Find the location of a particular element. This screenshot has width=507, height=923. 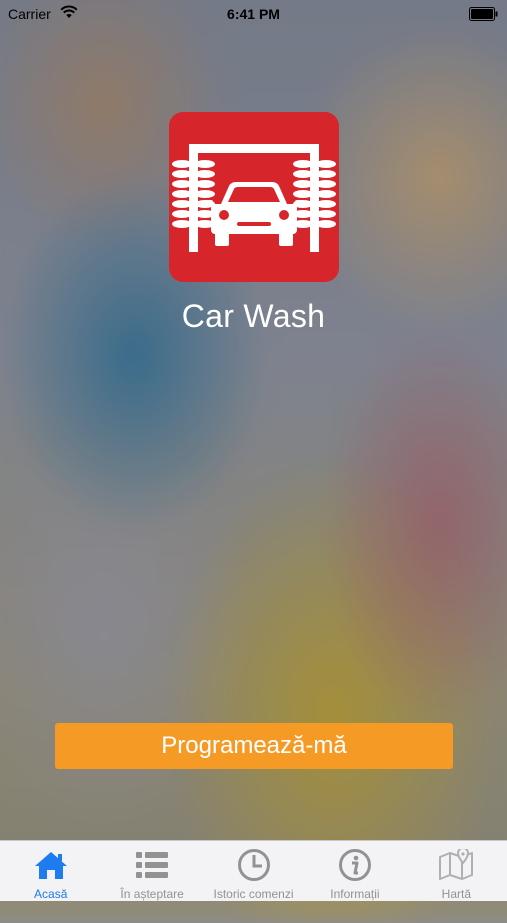

tab-home: Acasă is located at coordinates (50, 871).